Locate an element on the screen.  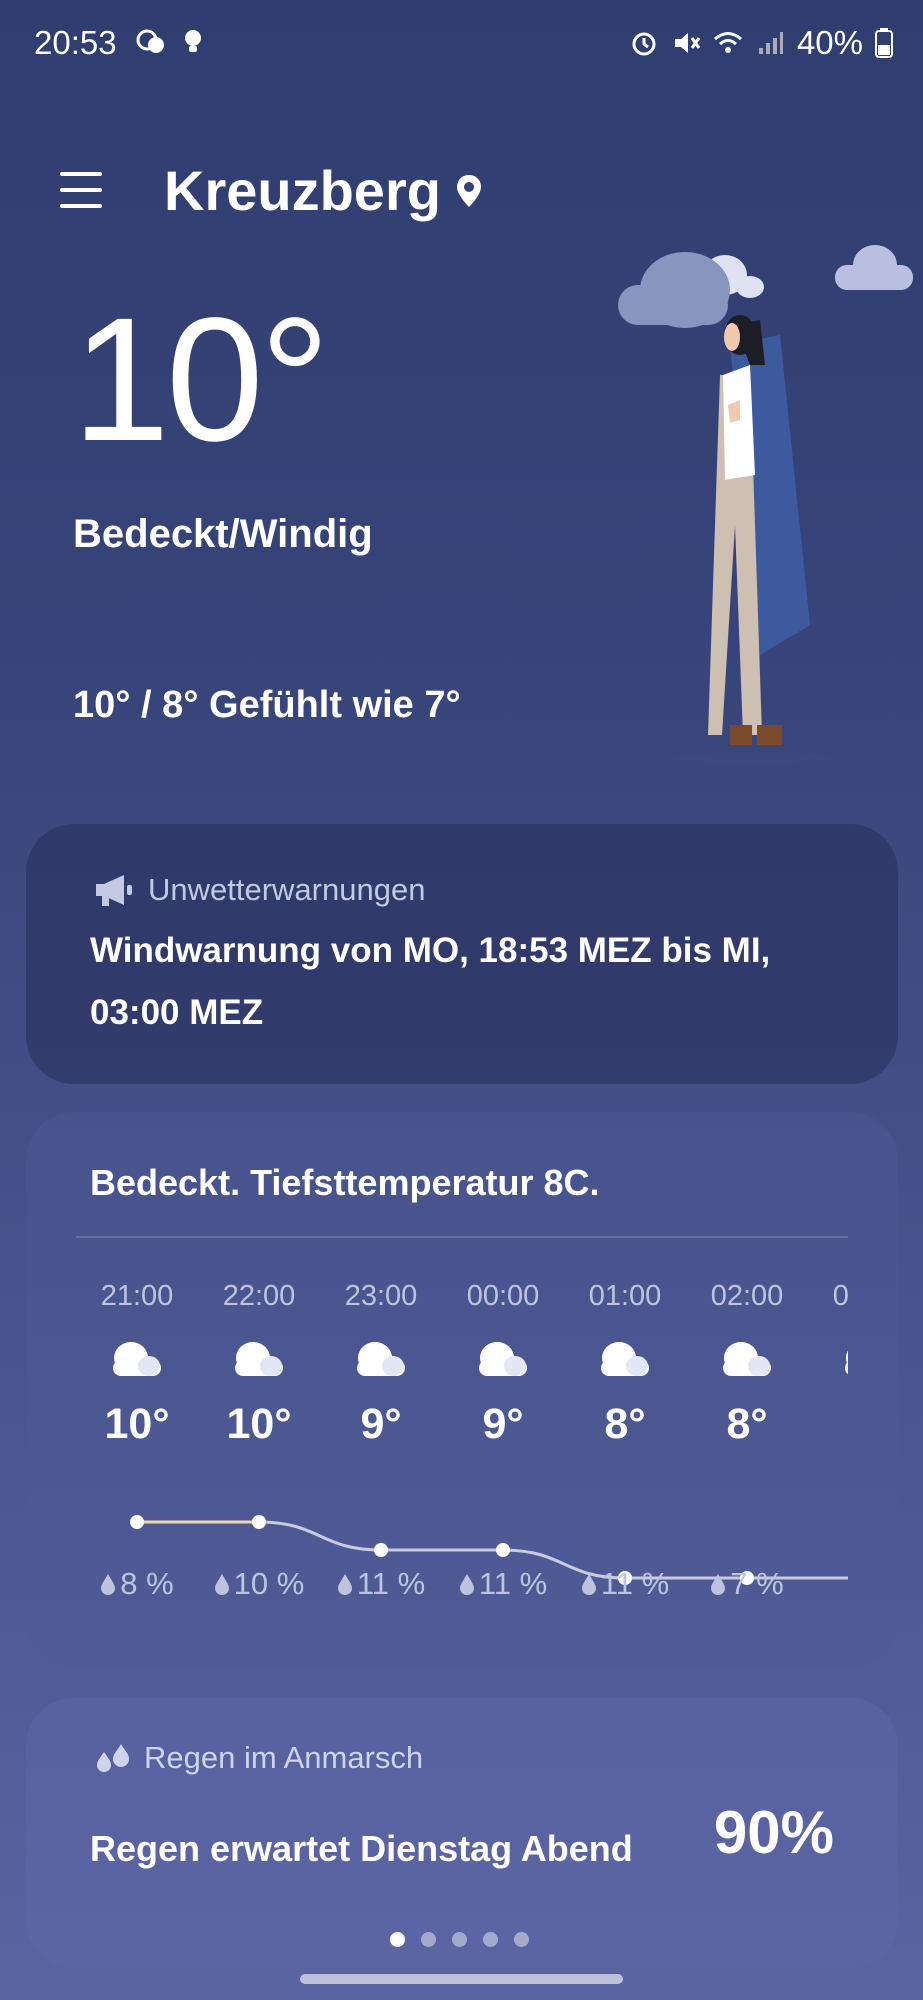
hour-time: 22:00 is located at coordinates (259, 1296).